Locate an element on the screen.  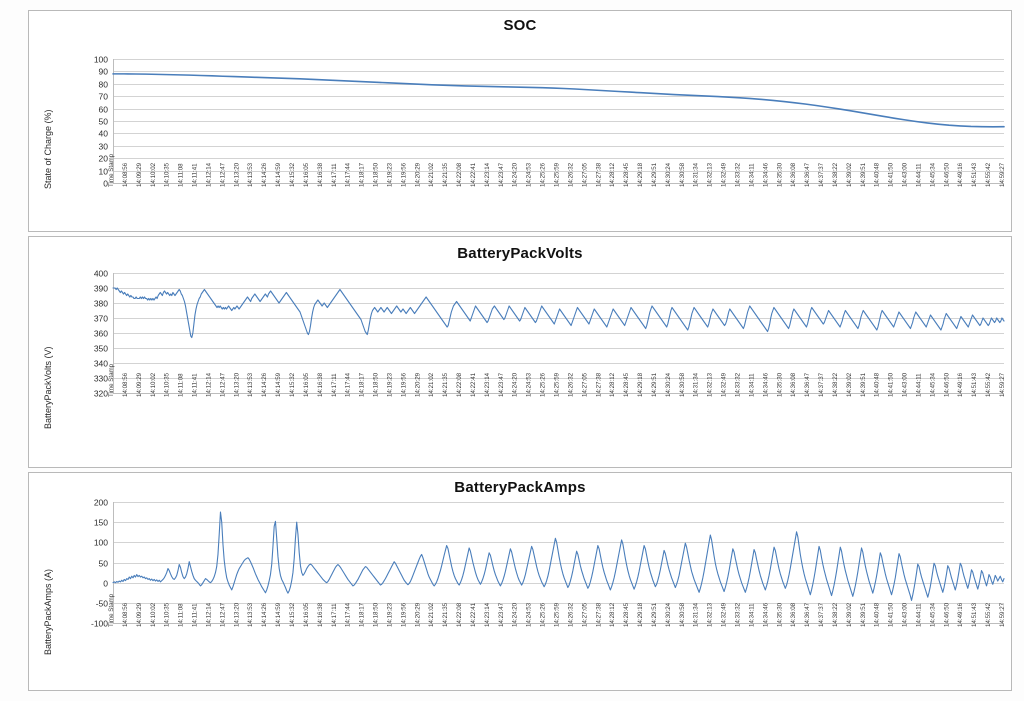
y-axis-tick-label: 70 is located at coordinates (104, 97).